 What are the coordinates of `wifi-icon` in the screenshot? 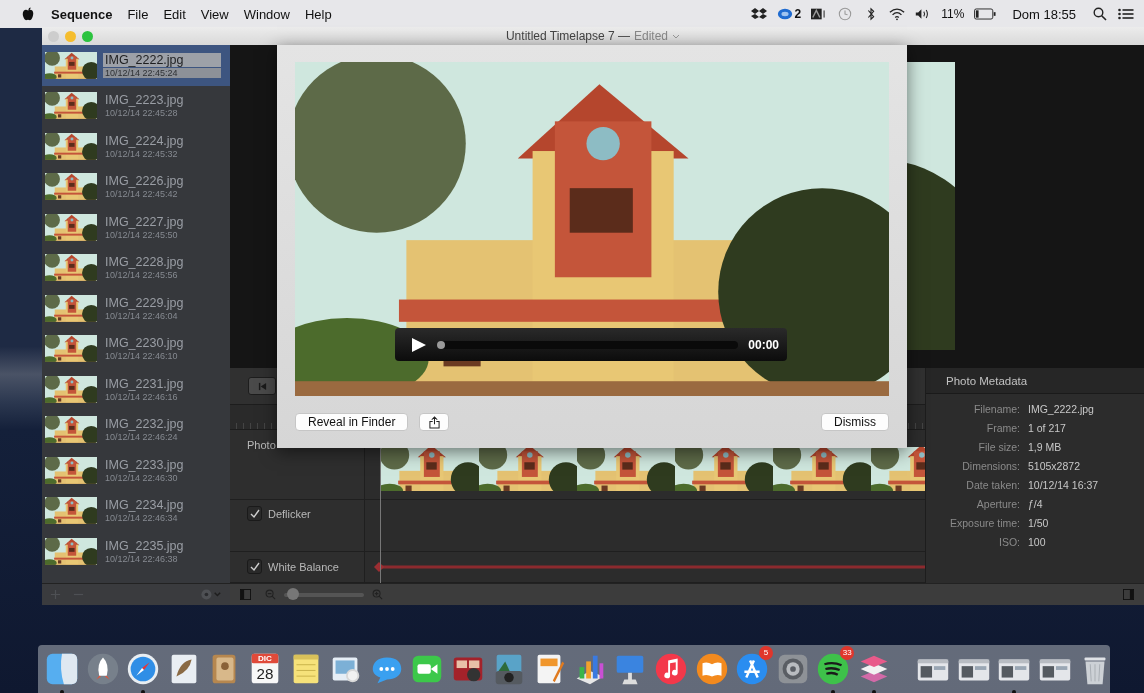 It's located at (897, 14).